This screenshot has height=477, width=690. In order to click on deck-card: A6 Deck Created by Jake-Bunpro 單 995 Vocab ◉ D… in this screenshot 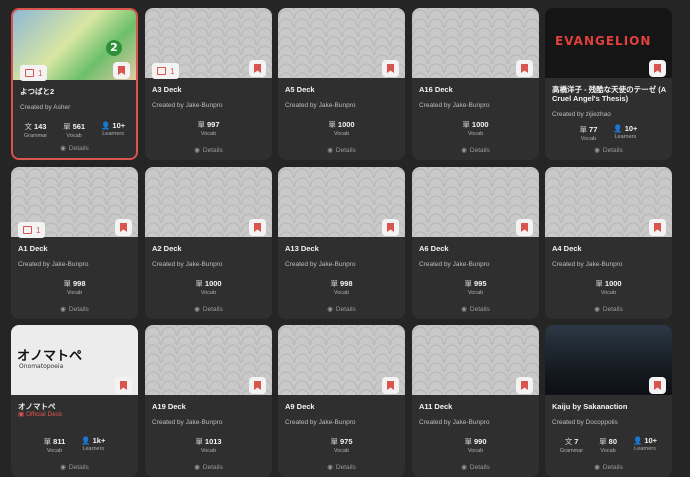, I will do `click(475, 243)`.